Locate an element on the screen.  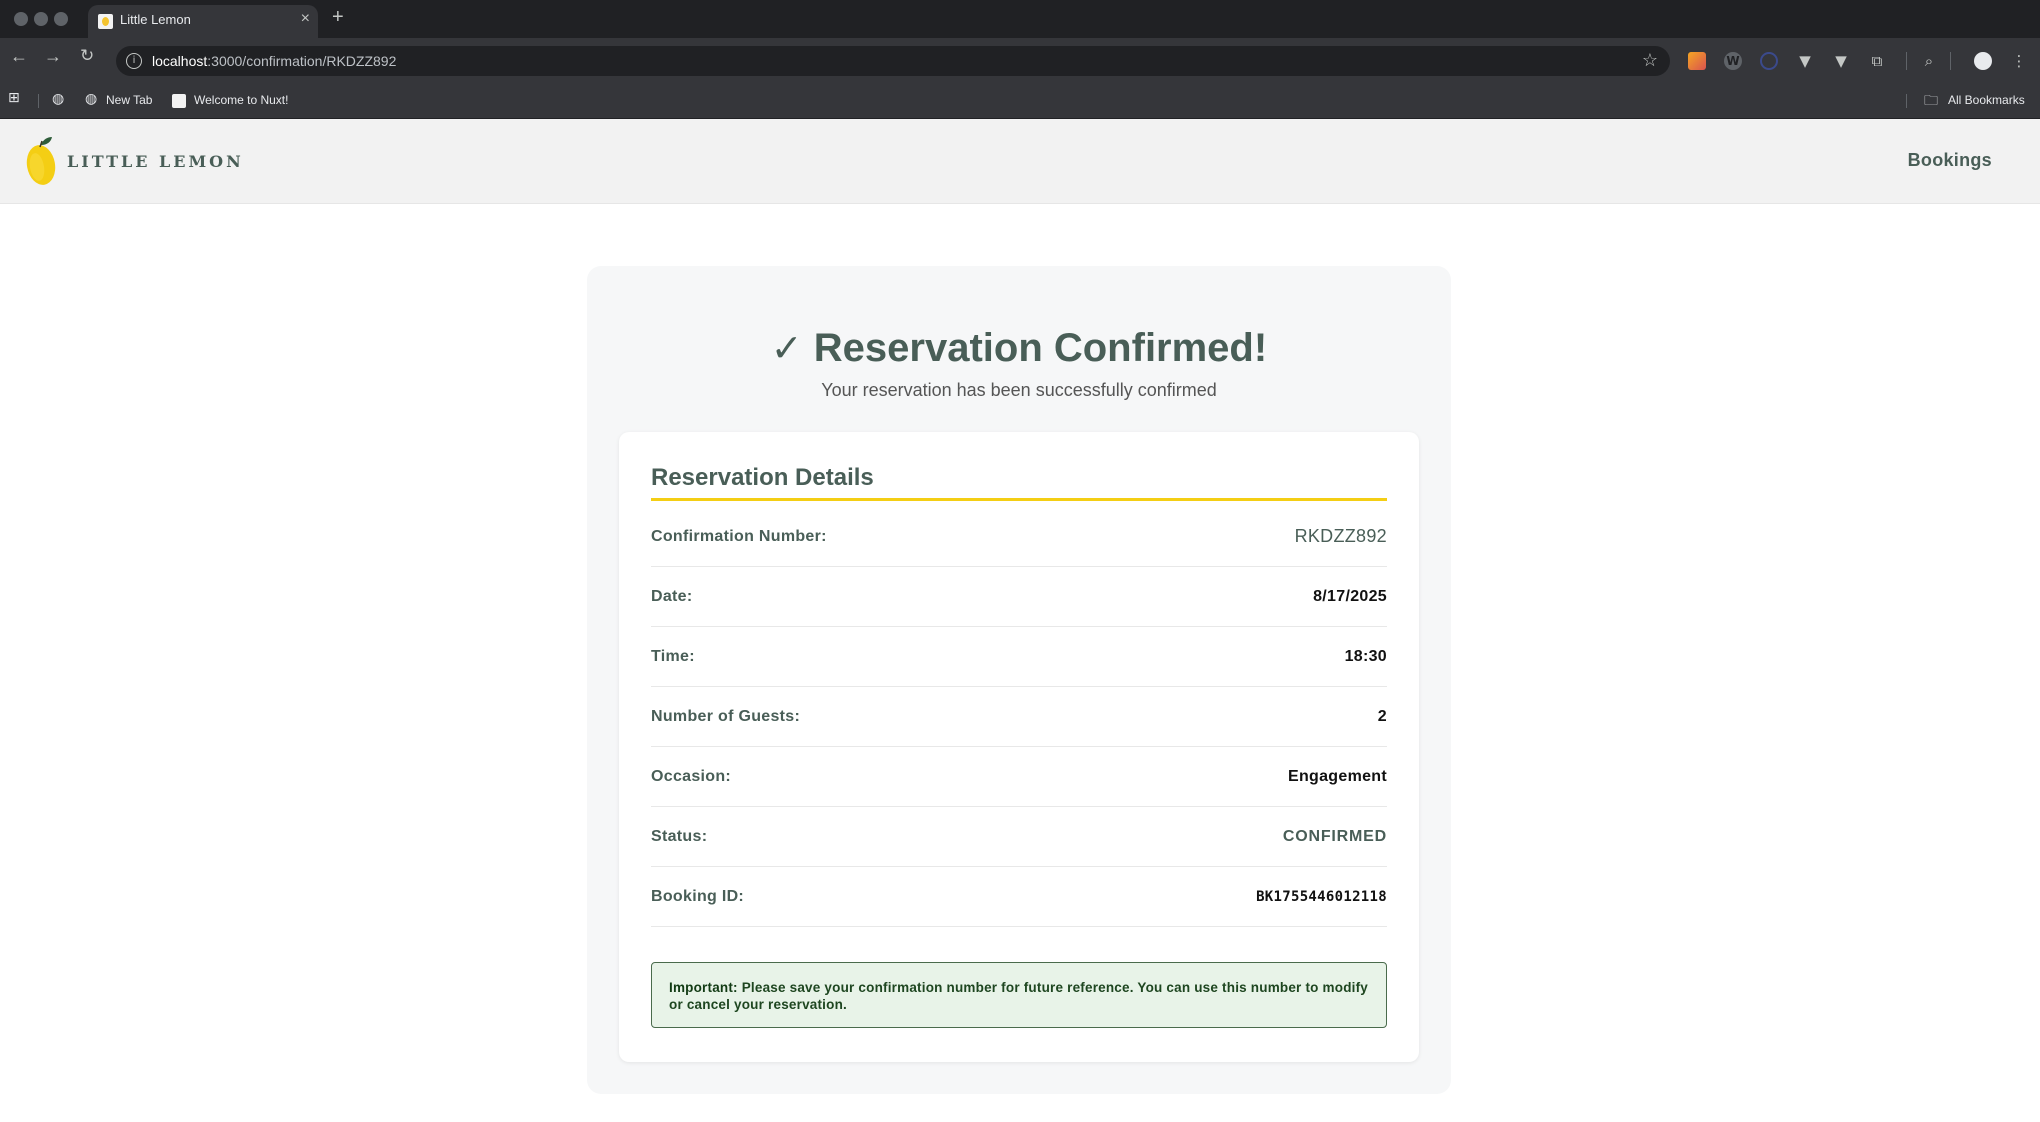
kebab-menu-icon: ⋮ is located at coordinates (2019, 61).